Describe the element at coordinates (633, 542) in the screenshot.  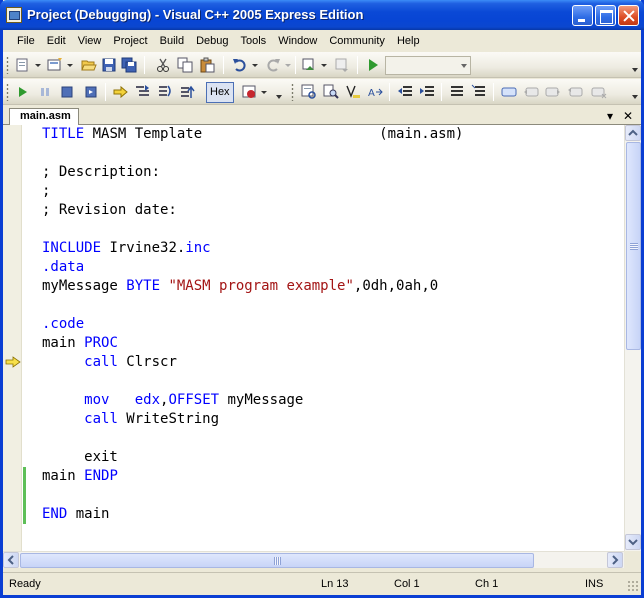
I see `scroll-down-button` at that location.